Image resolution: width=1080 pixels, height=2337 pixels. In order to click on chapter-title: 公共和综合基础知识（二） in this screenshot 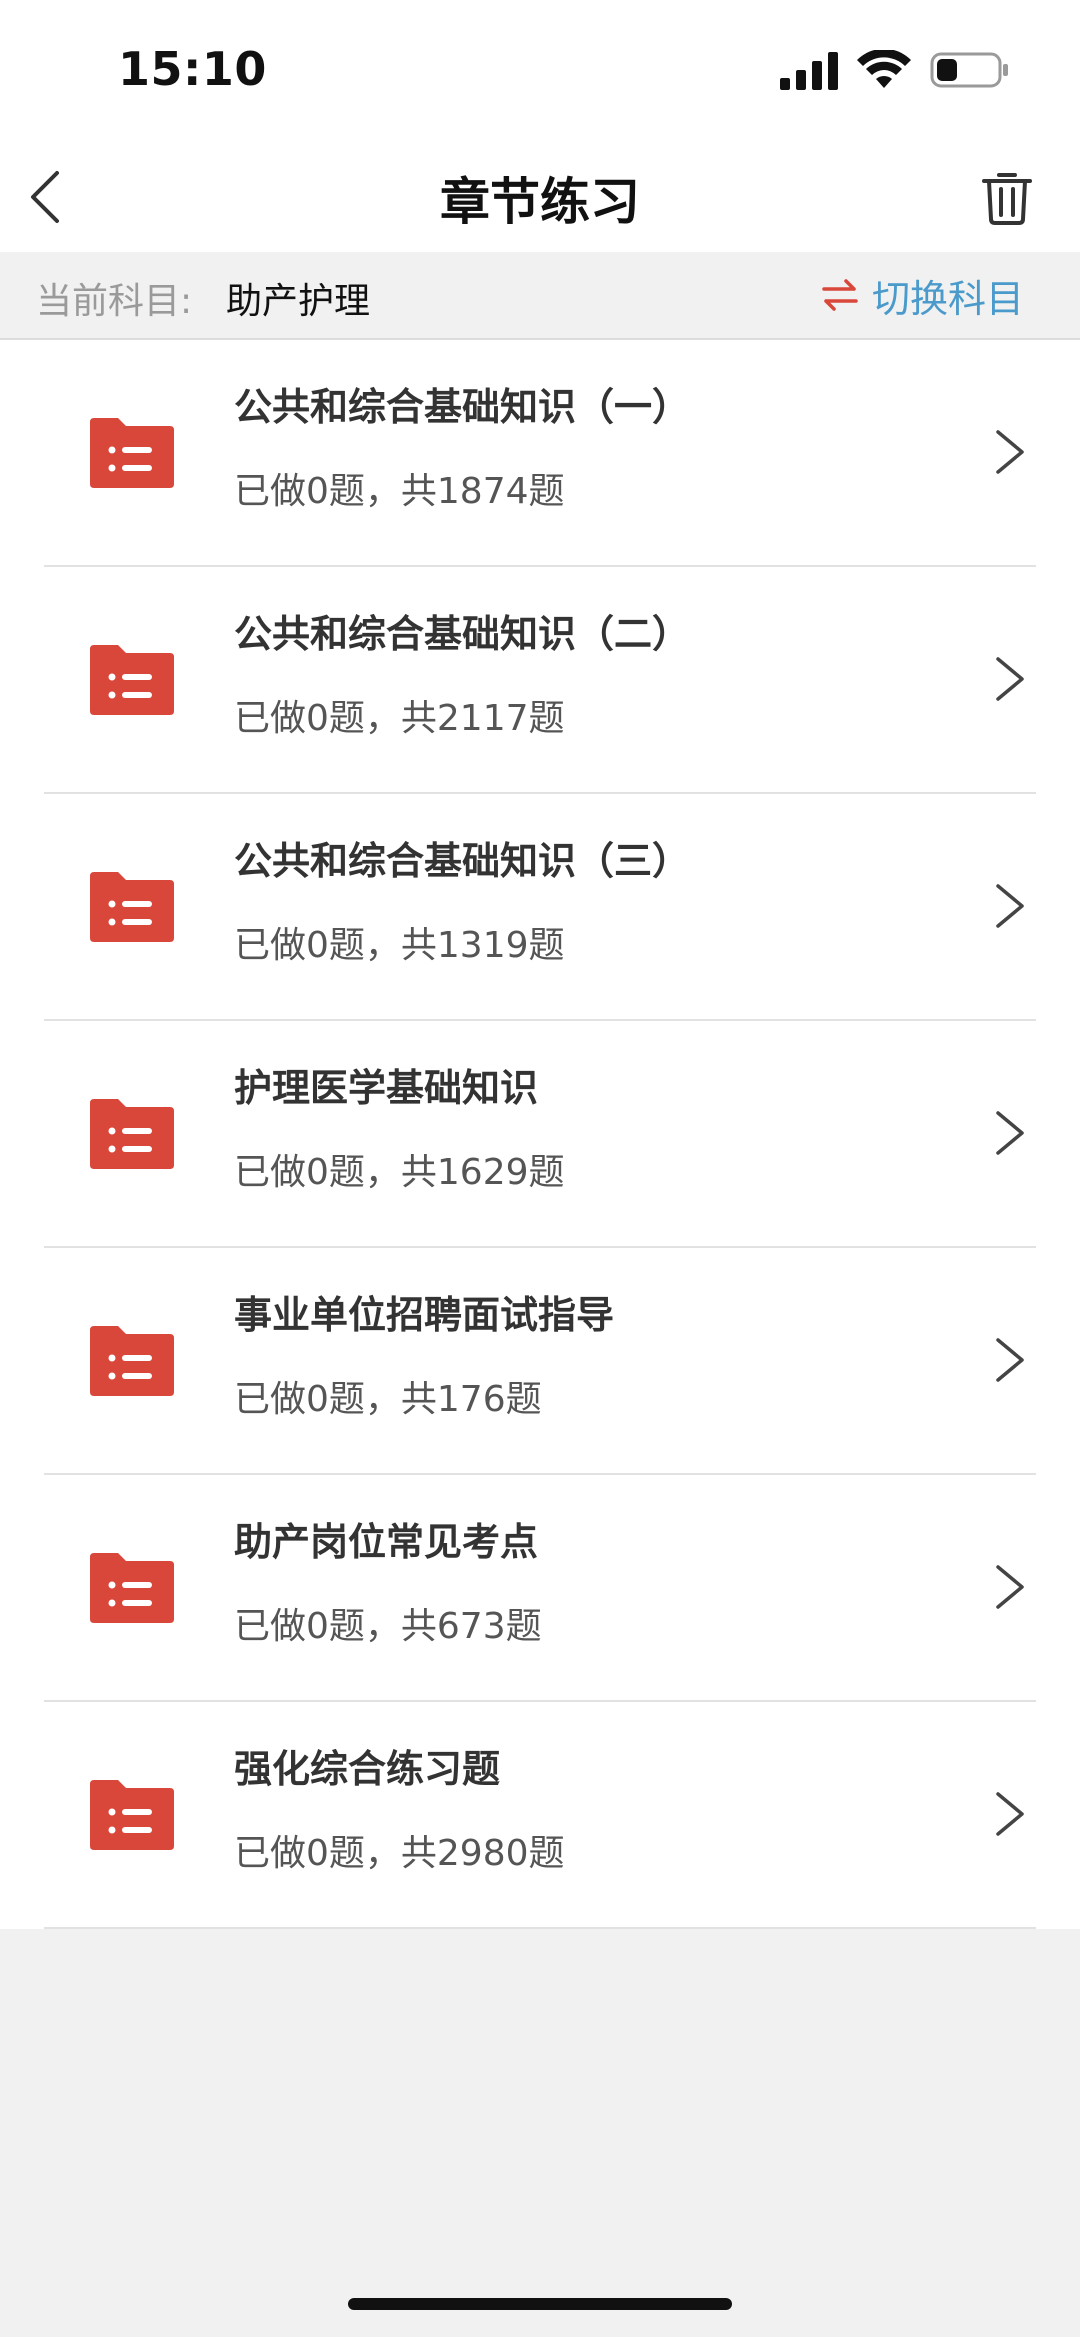, I will do `click(462, 634)`.